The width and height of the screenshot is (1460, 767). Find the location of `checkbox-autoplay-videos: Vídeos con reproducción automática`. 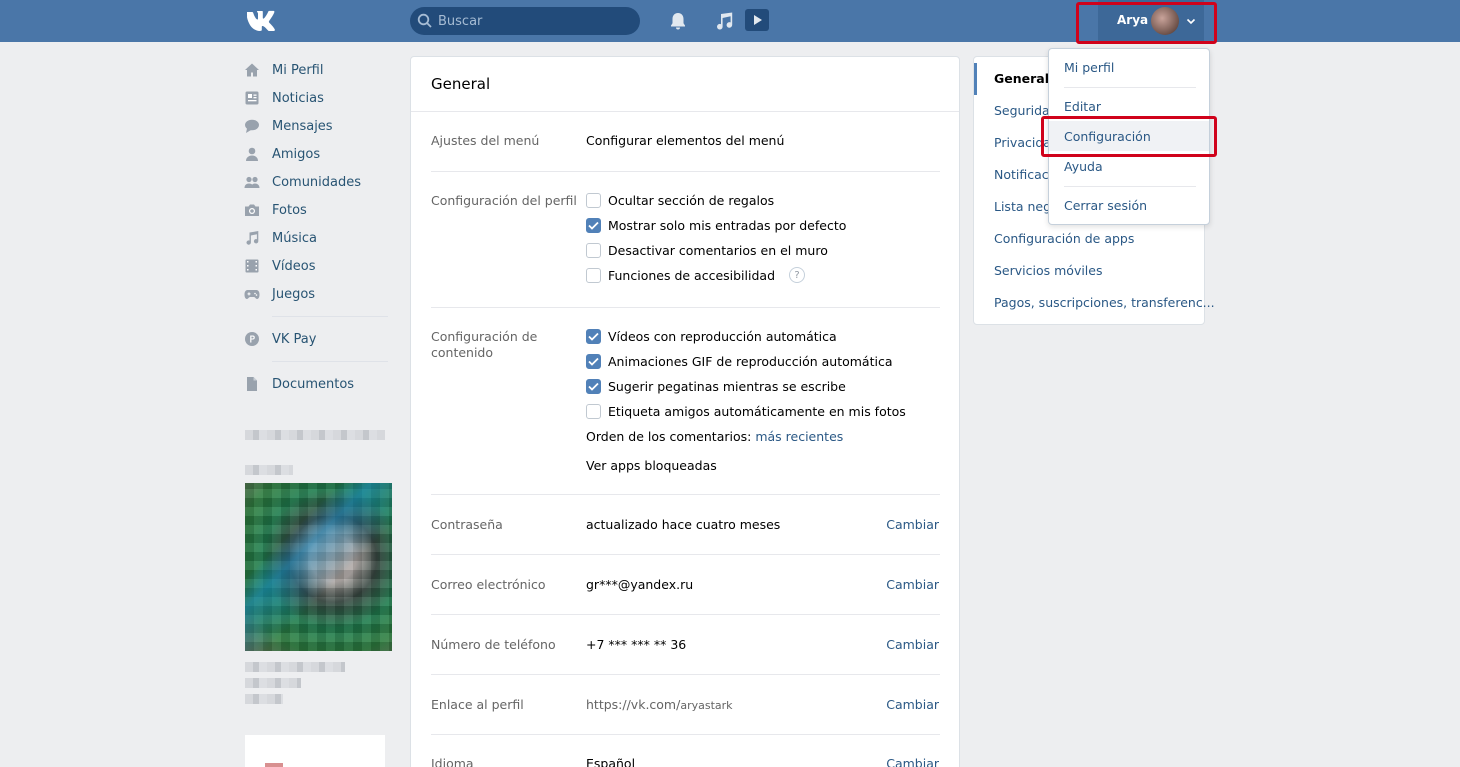

checkbox-autoplay-videos: Vídeos con reproducción automática is located at coordinates (711, 336).